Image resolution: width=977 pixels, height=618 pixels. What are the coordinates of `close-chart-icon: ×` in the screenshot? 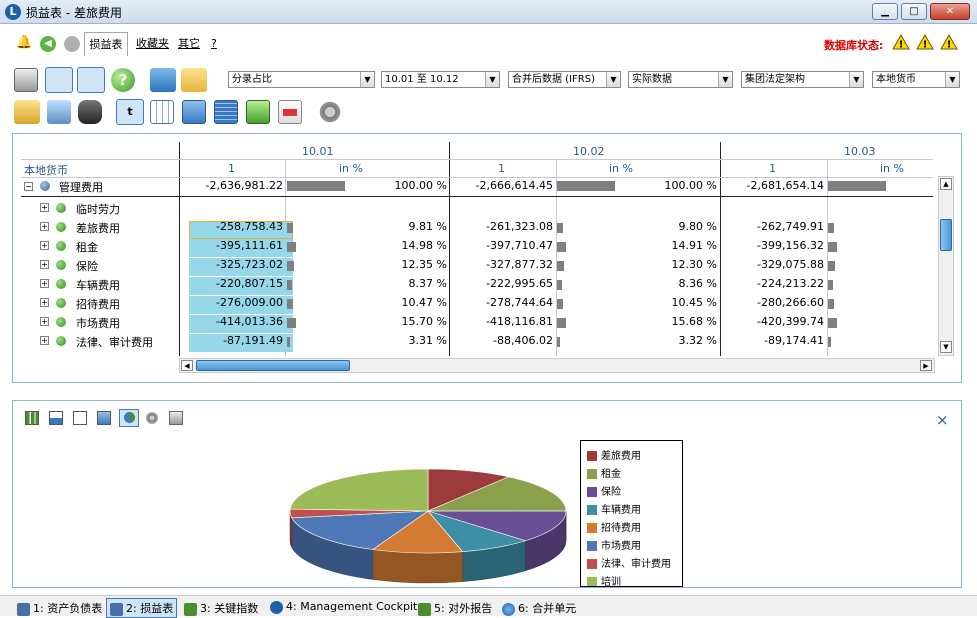 It's located at (942, 420).